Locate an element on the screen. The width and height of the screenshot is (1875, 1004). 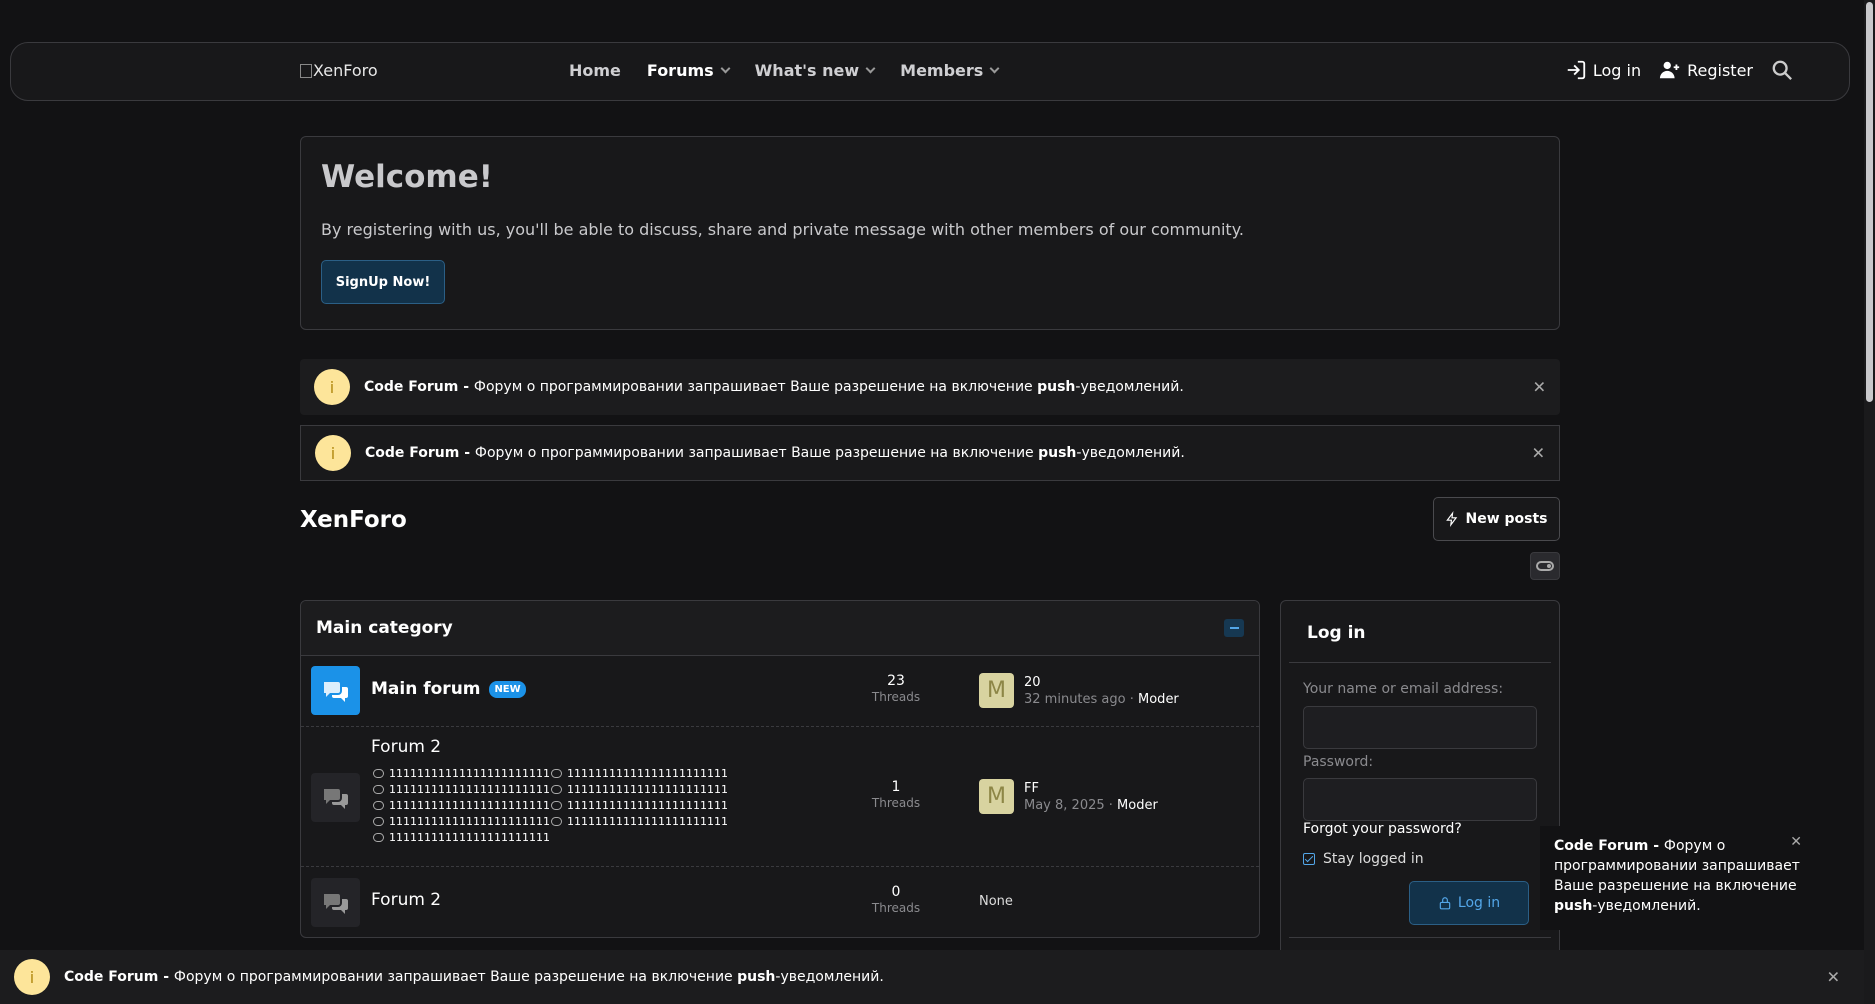
toggle-icon is located at coordinates (1545, 566).